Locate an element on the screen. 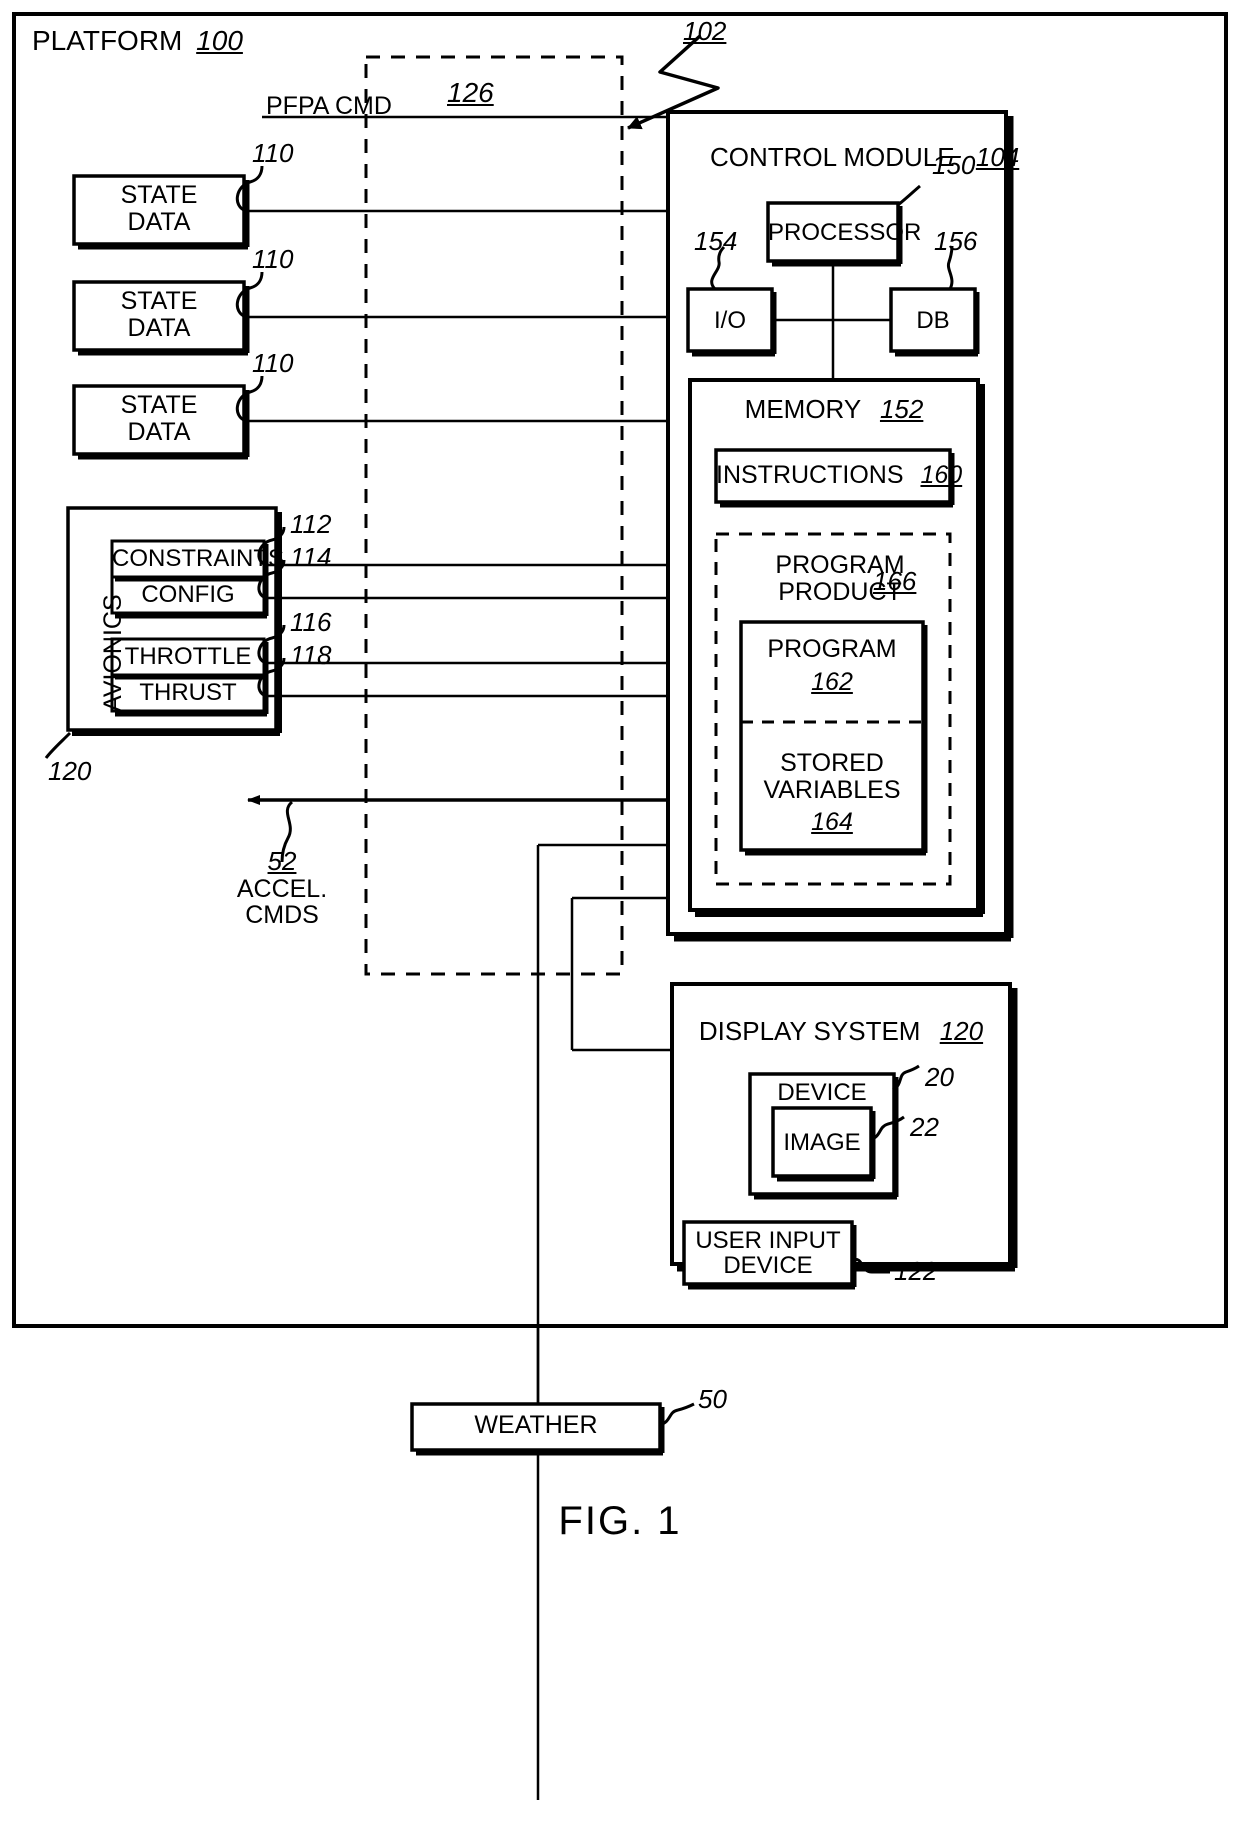  weather-label: WEATHER is located at coordinates (536, 1425).